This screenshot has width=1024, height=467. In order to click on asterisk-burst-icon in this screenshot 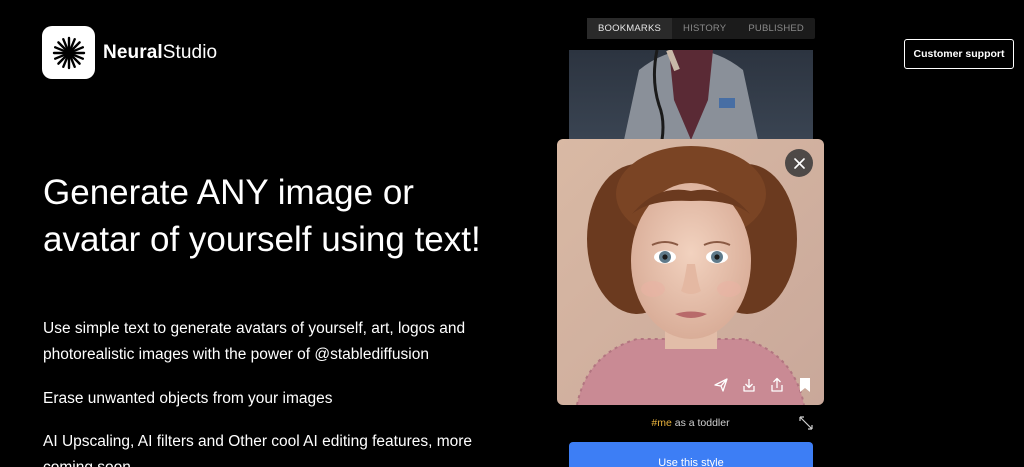, I will do `click(68, 52)`.